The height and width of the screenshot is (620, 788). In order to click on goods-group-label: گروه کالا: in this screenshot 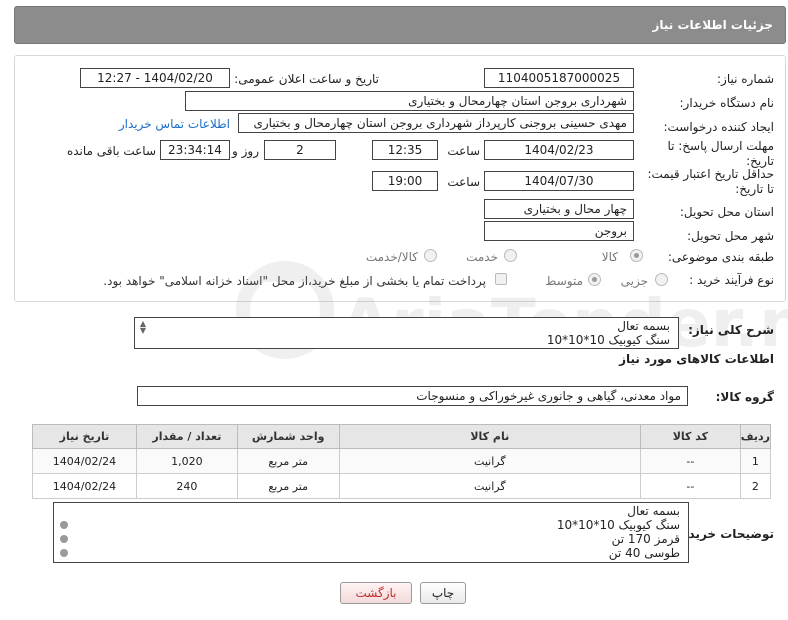, I will do `click(744, 397)`.